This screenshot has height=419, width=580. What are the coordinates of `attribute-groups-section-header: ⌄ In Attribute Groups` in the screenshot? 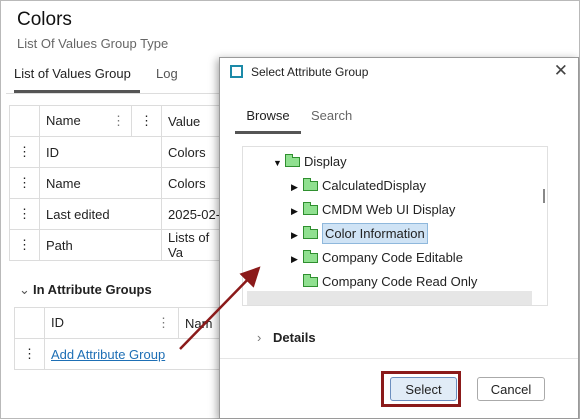 It's located at (85, 290).